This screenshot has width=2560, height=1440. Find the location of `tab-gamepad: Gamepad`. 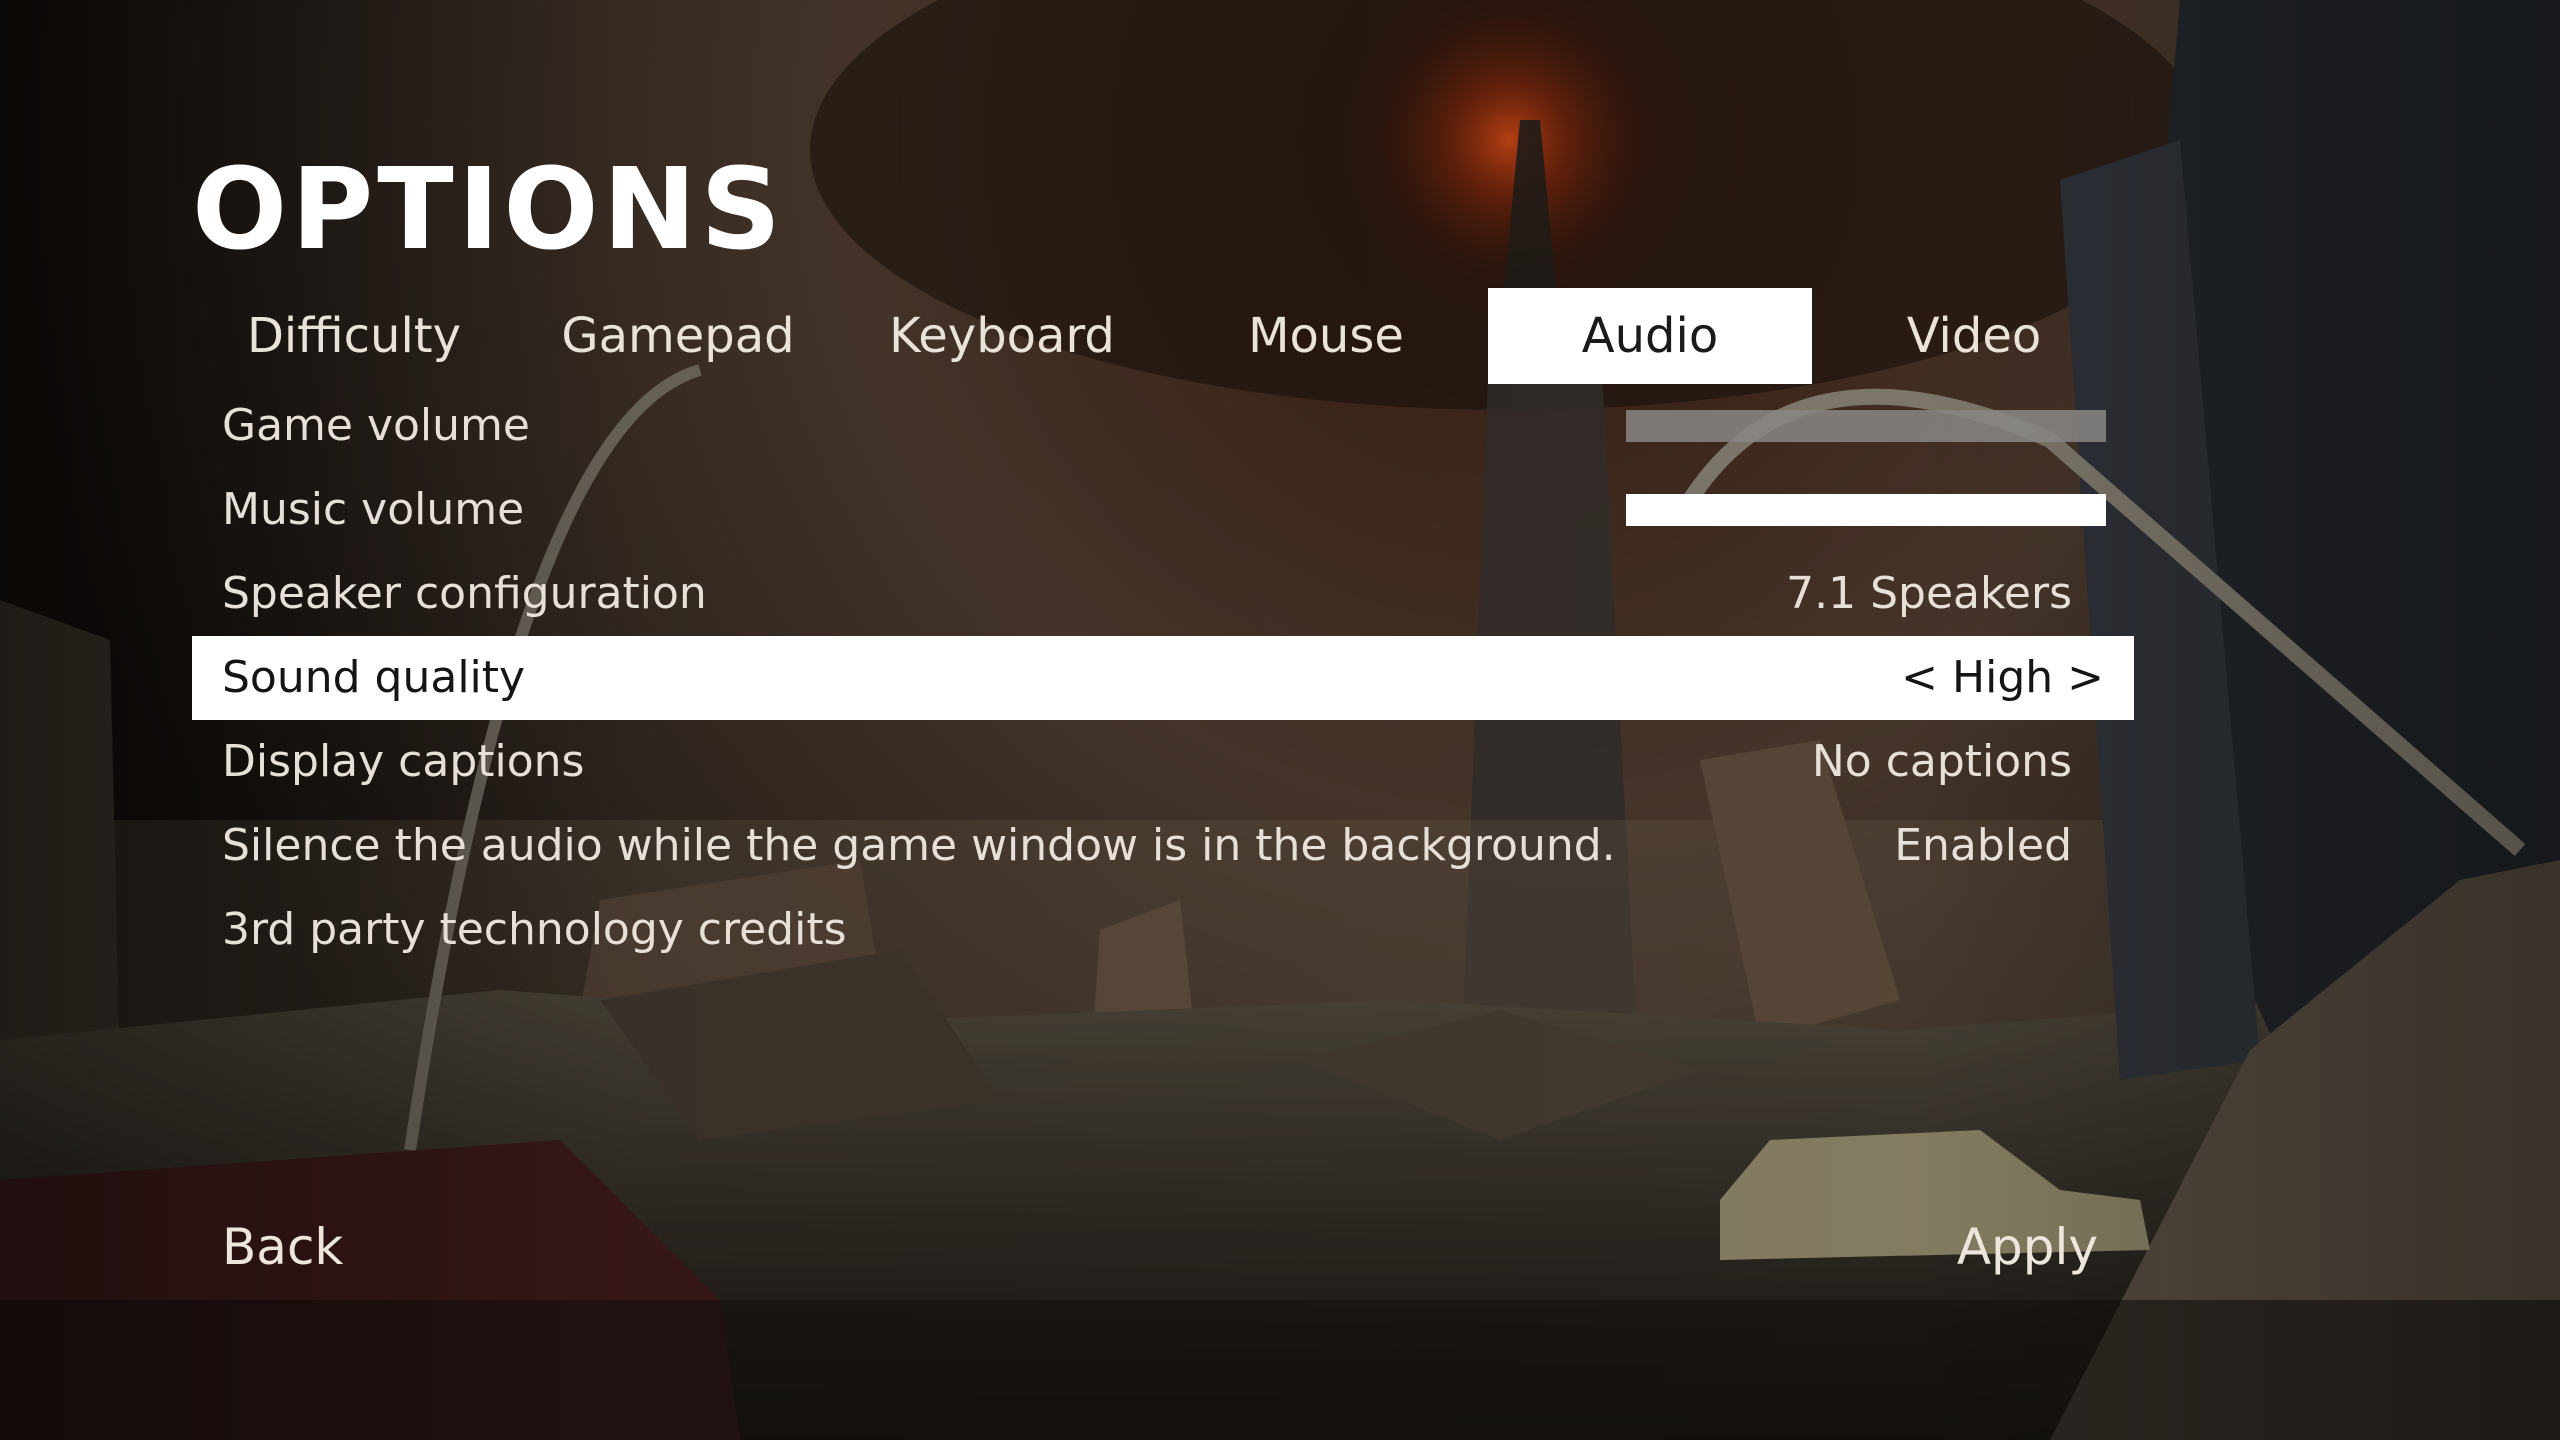

tab-gamepad: Gamepad is located at coordinates (678, 336).